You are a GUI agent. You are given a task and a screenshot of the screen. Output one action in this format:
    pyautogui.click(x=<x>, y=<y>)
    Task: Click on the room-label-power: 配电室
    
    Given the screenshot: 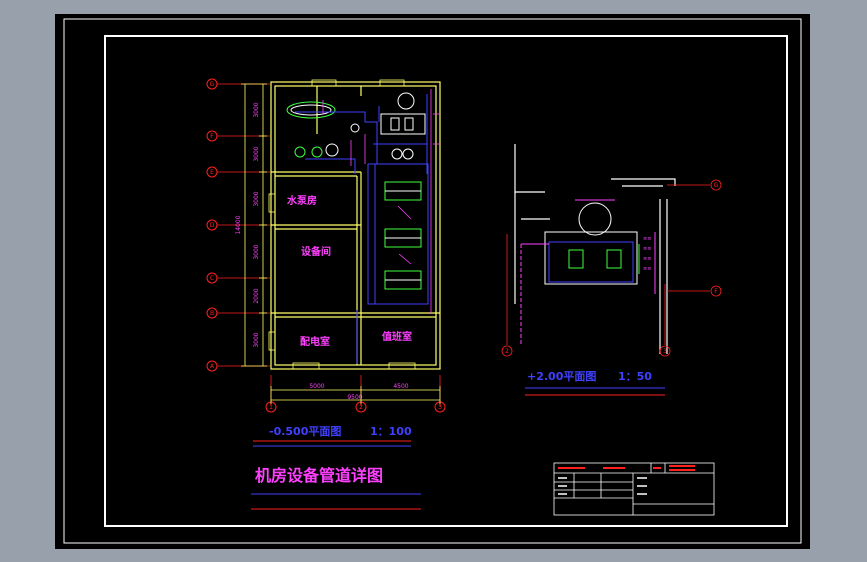 What is the action you would take?
    pyautogui.click(x=315, y=341)
    